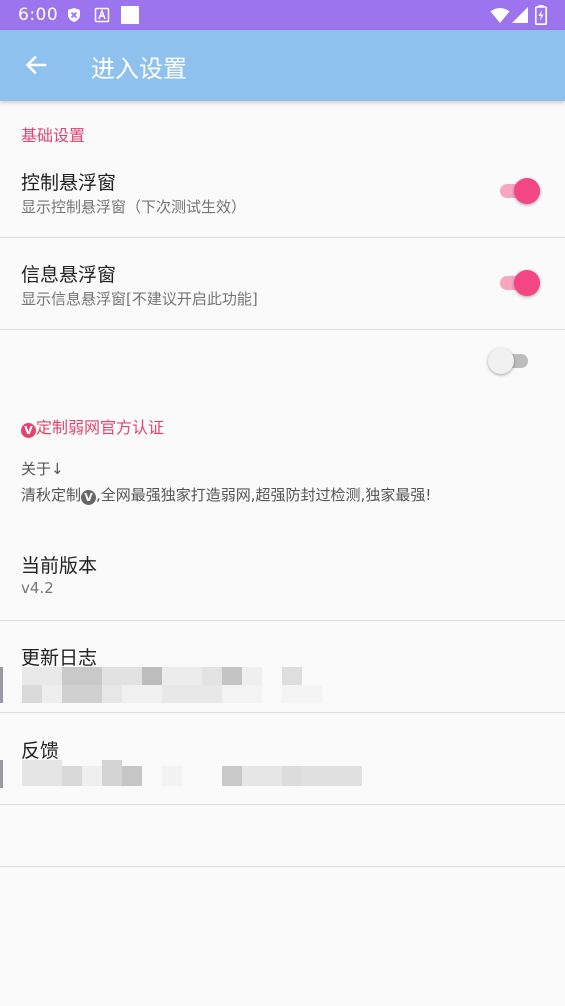 This screenshot has height=1006, width=565. What do you see at coordinates (40, 751) in the screenshot?
I see `pref-title: 反馈` at bounding box center [40, 751].